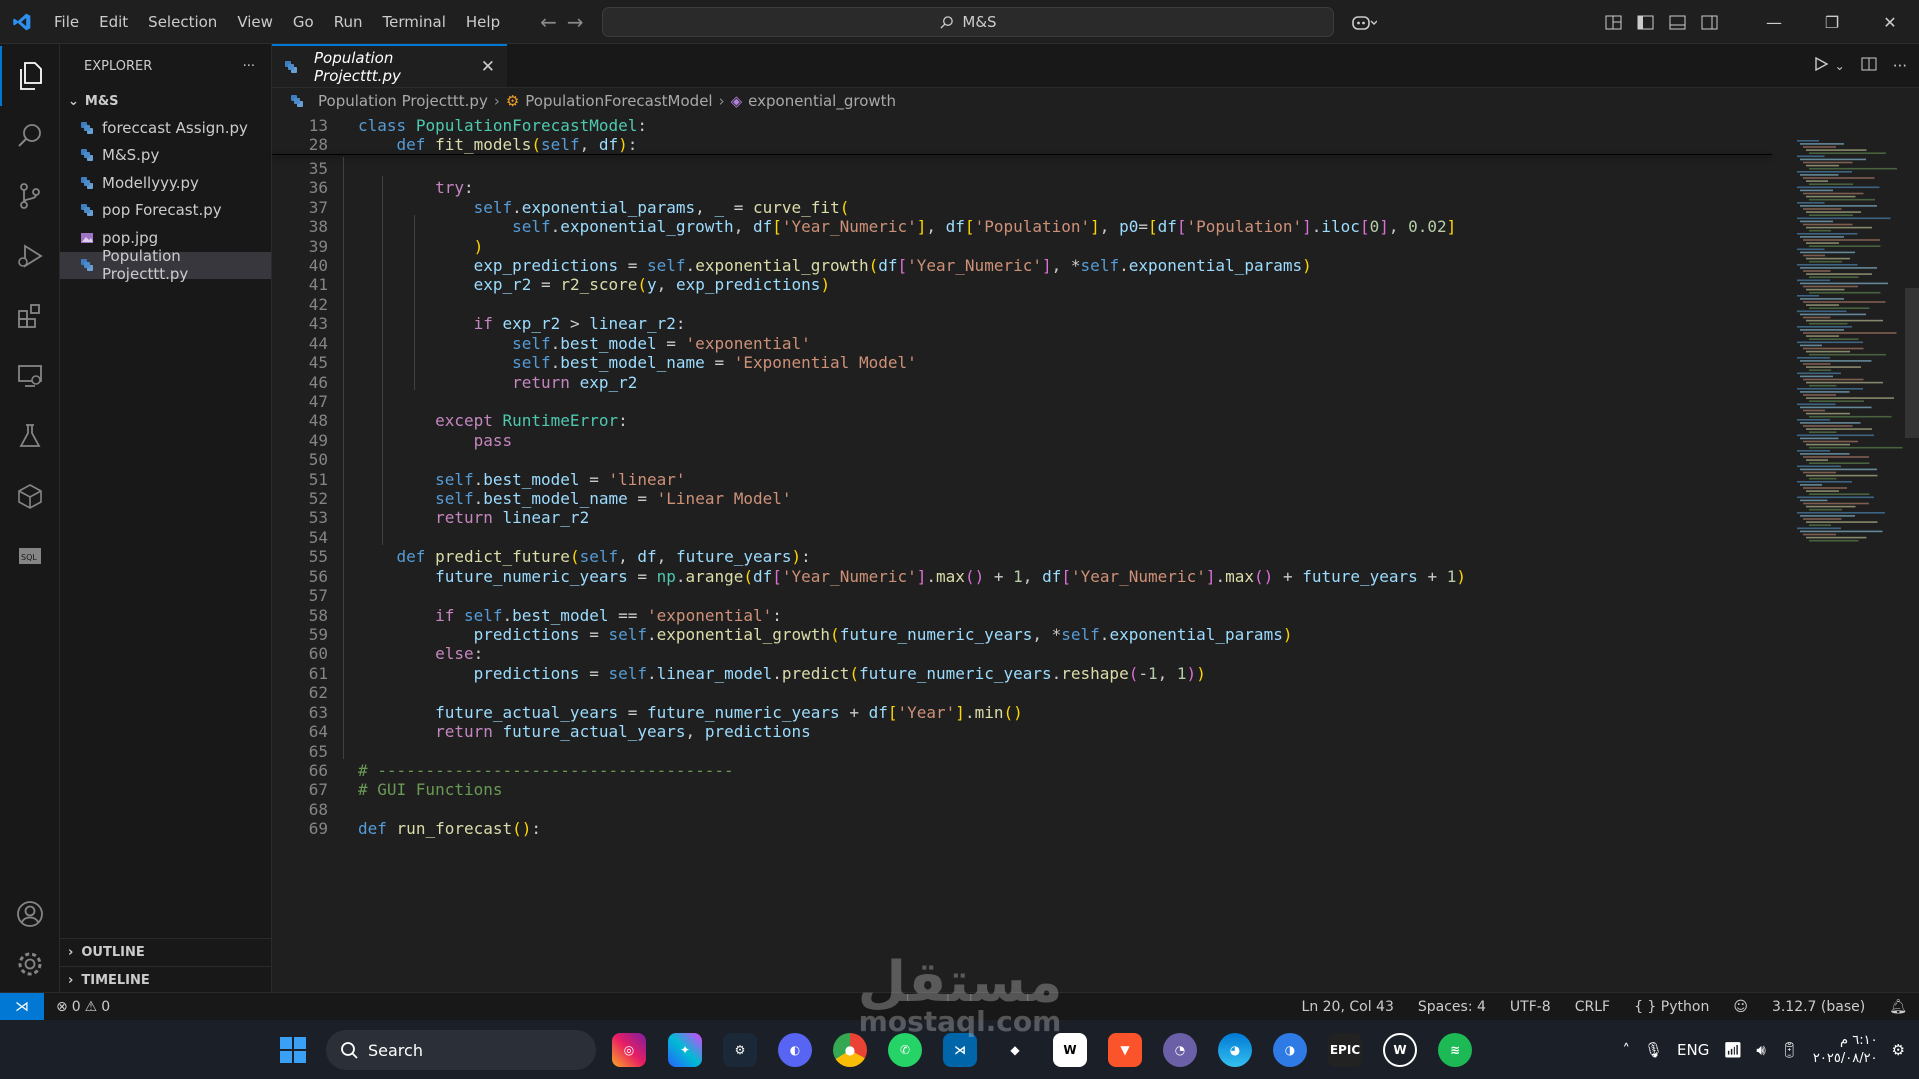  What do you see at coordinates (1022, 154) in the screenshot?
I see `sticky-scroll-divider` at bounding box center [1022, 154].